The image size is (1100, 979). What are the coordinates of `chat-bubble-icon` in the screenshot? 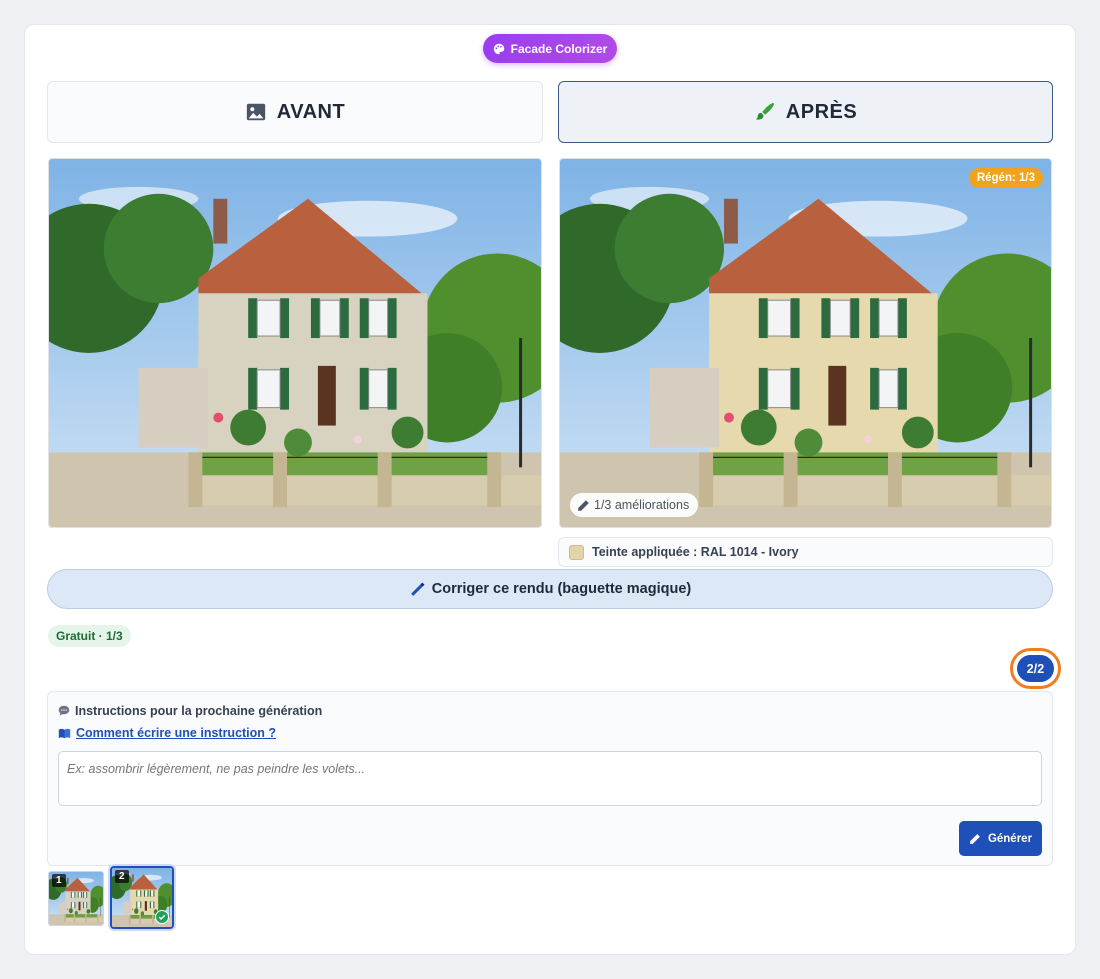 It's located at (64, 710).